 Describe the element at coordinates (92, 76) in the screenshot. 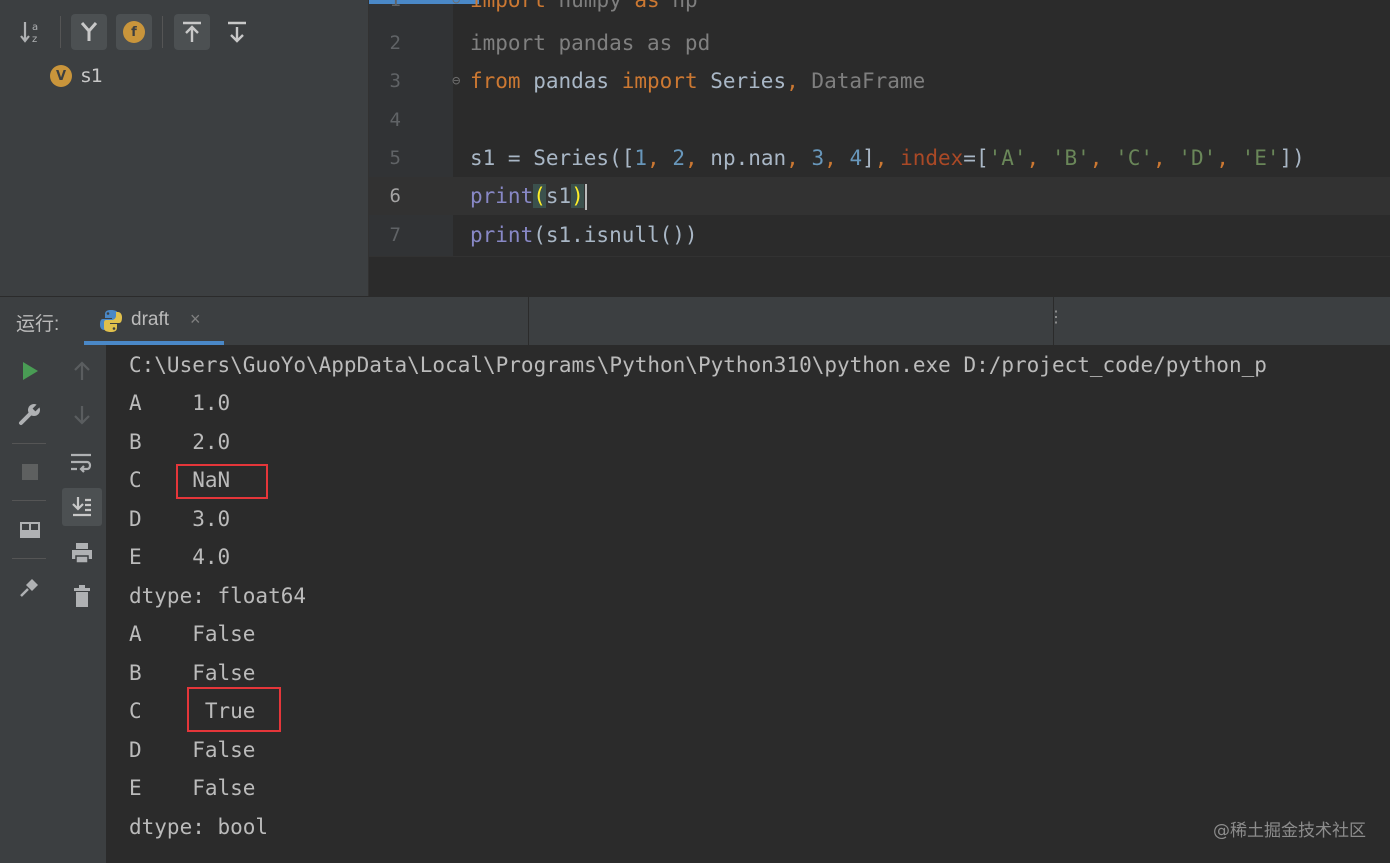

I see `structure-item-label: s1` at that location.